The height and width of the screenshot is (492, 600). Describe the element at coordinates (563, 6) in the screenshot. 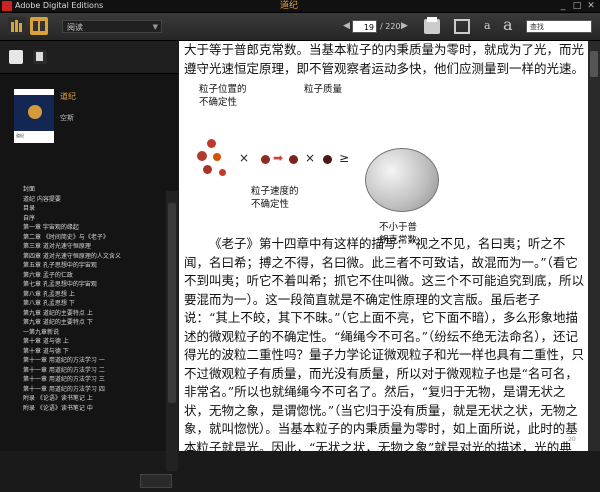

I see `minimize-button: _` at that location.